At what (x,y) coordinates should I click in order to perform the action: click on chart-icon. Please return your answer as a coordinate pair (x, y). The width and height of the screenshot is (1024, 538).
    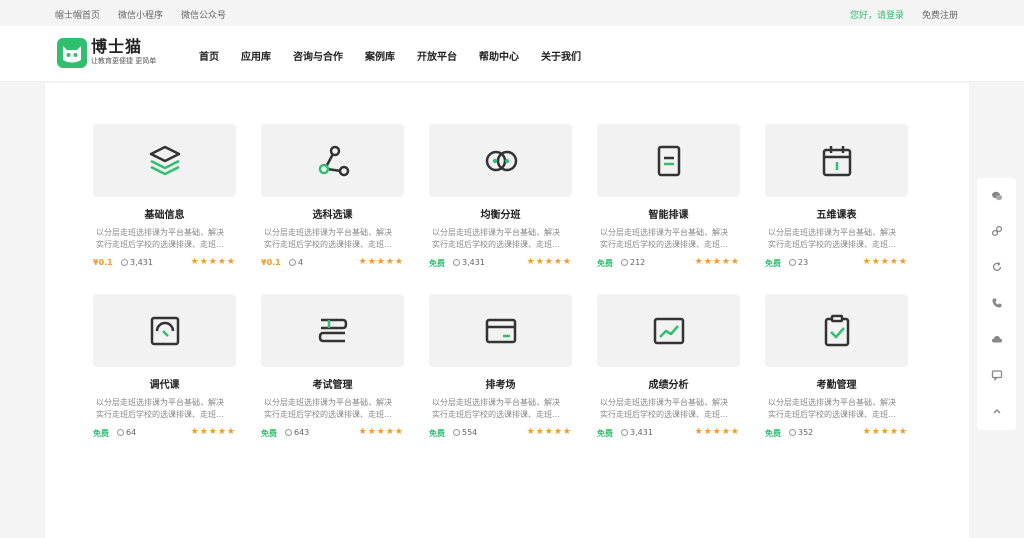
    Looking at the image, I should click on (668, 330).